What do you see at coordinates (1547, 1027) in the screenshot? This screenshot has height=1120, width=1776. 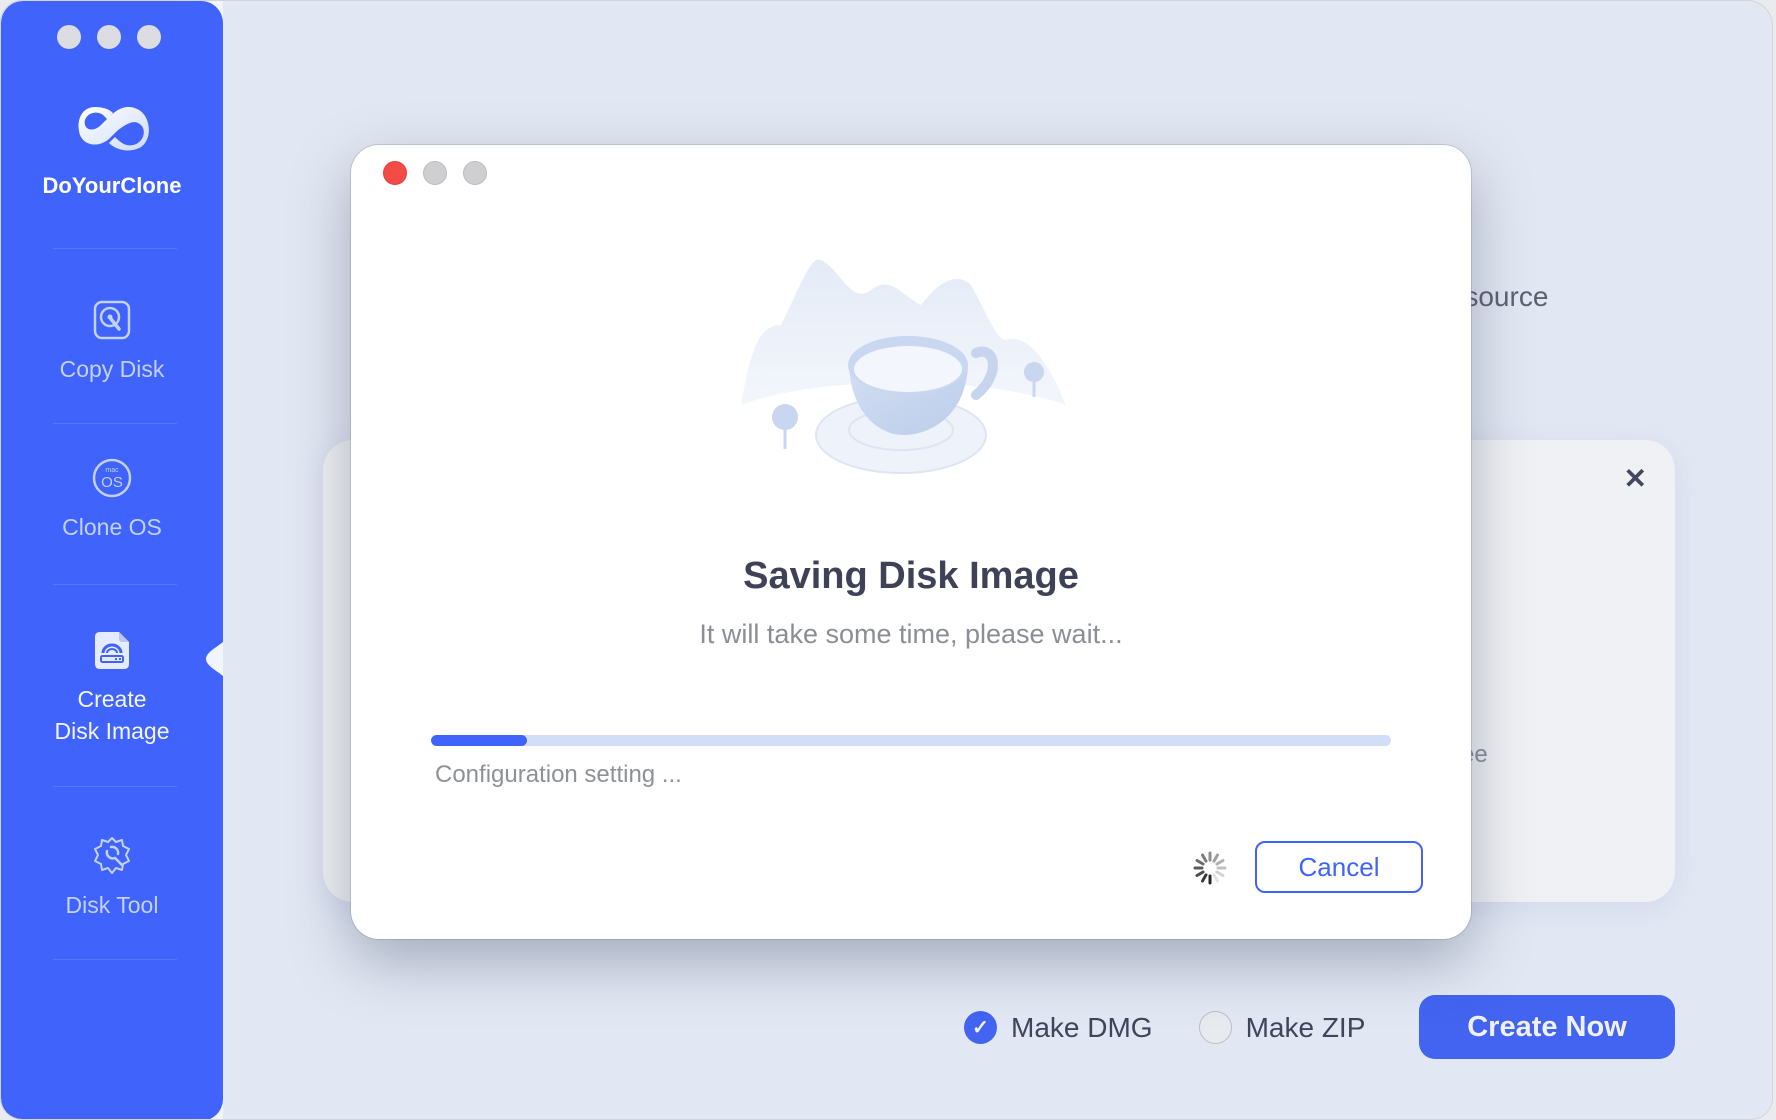 I see `create-now-button: Create Now` at bounding box center [1547, 1027].